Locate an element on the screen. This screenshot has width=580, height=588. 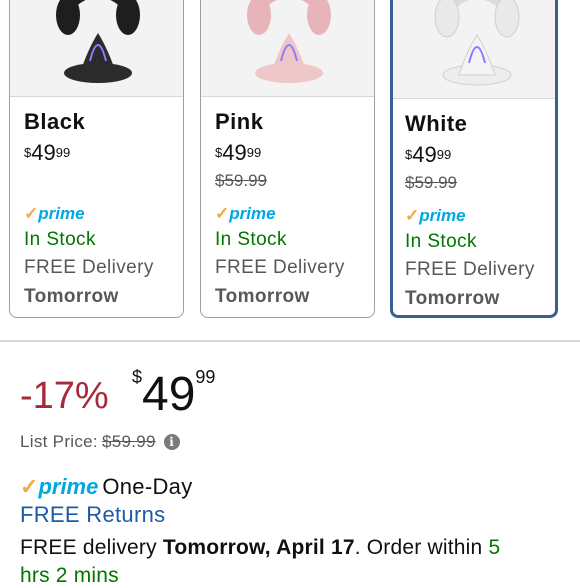
section-divider is located at coordinates (290, 341).